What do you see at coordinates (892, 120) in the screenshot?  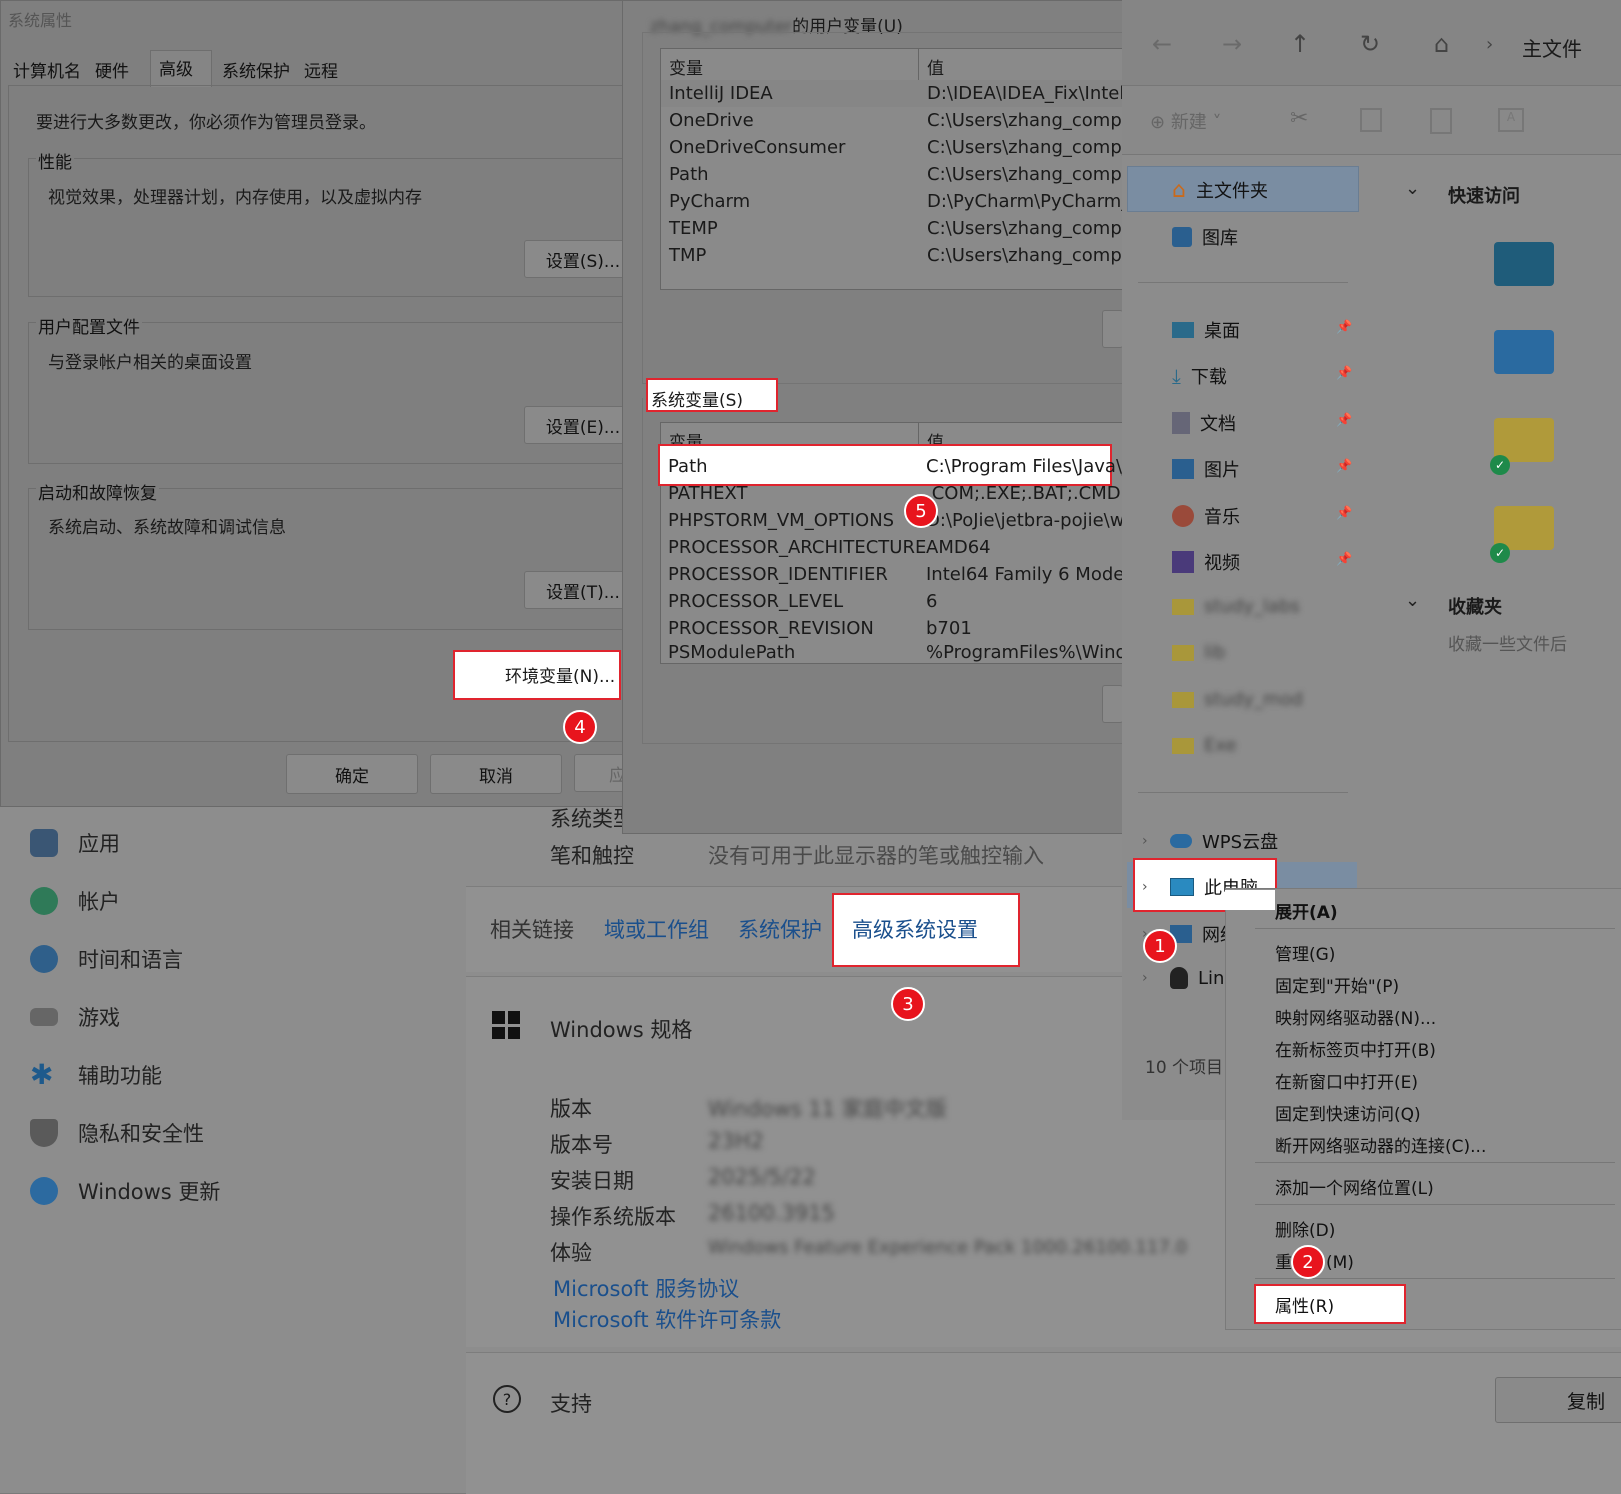 I see `table-row: OneDrive C:\Users\zhang_compute` at bounding box center [892, 120].